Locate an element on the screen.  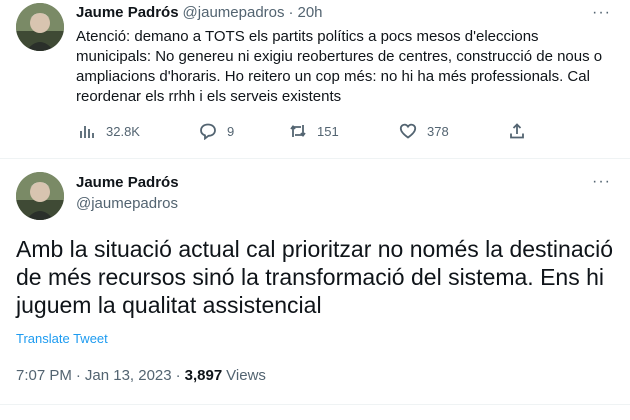
views-label: Views is located at coordinates (246, 375).